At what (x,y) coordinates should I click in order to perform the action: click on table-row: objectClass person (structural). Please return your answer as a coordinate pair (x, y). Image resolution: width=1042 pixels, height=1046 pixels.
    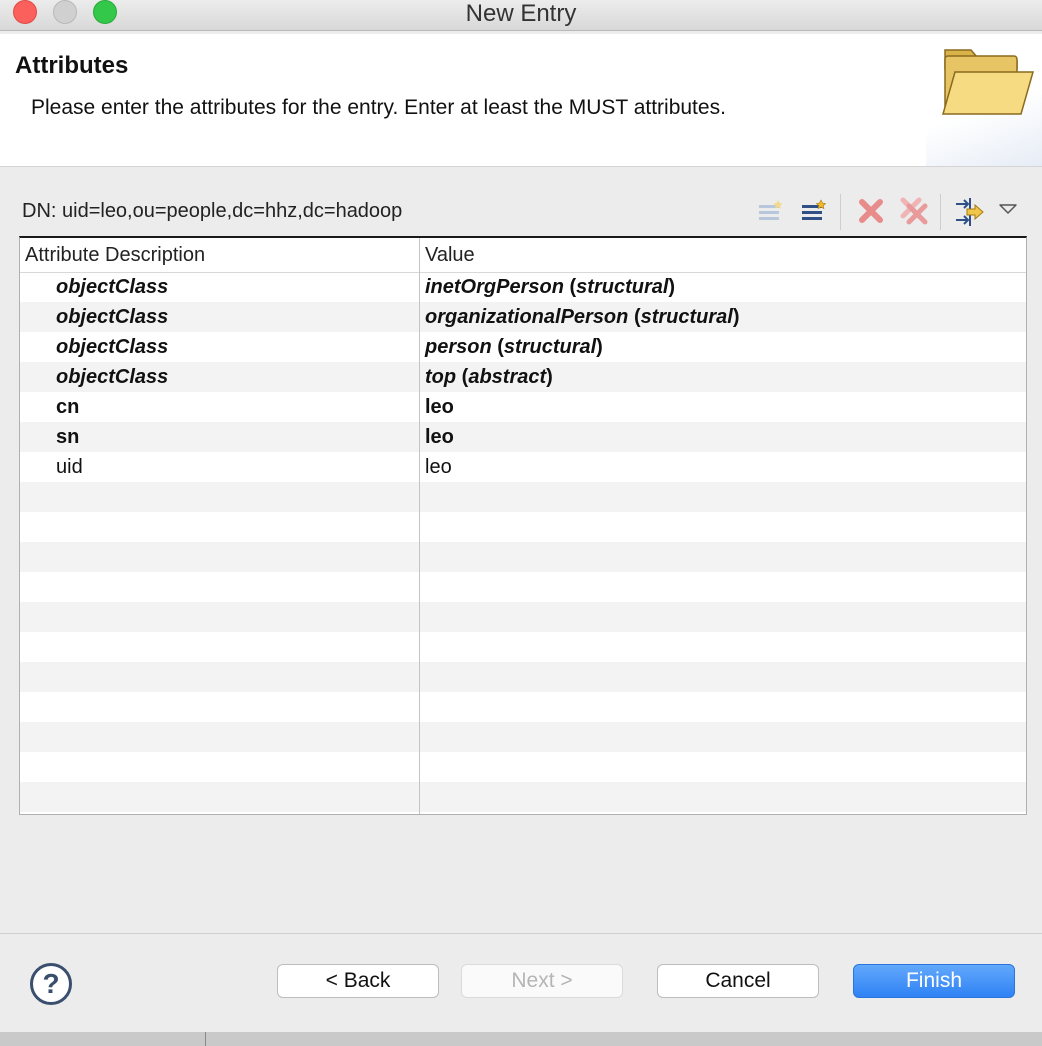
    Looking at the image, I should click on (523, 347).